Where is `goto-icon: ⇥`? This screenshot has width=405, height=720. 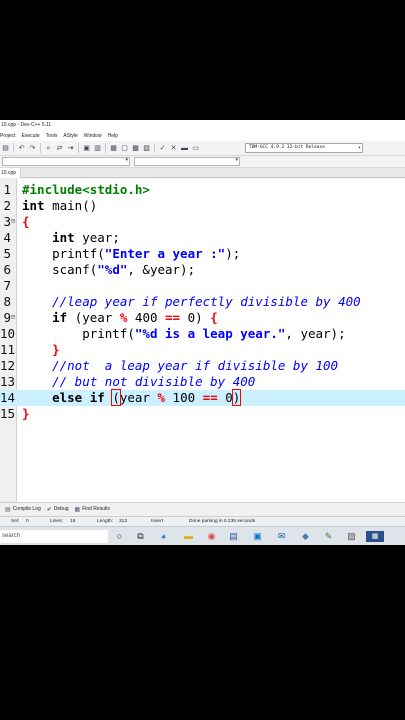
goto-icon: ⇥ is located at coordinates (70, 148).